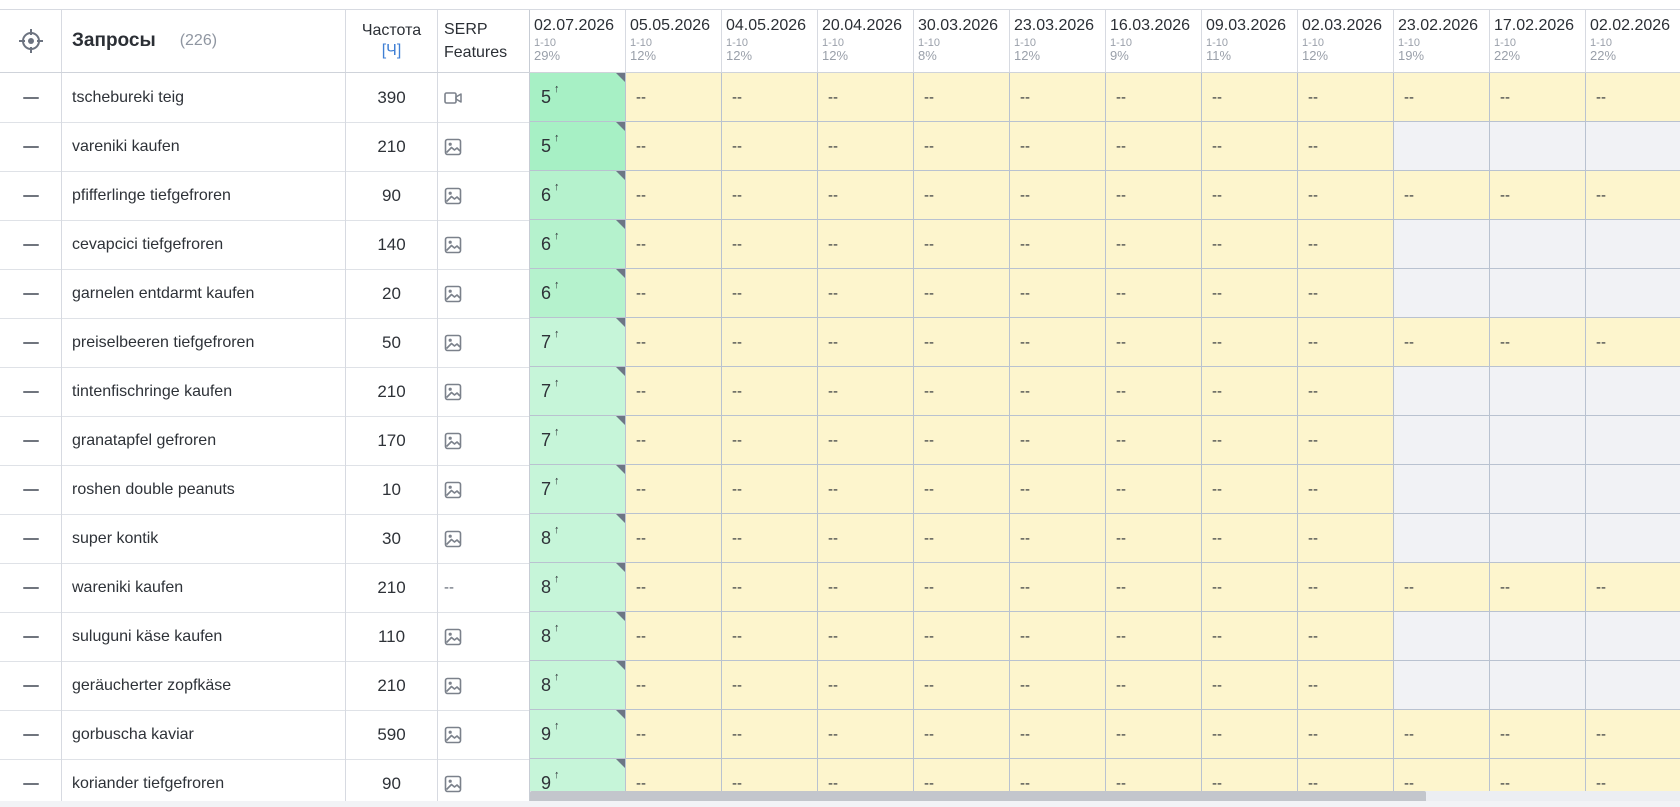  Describe the element at coordinates (866, 41) in the screenshot. I see `date-column-header: 20.04.2026 1-10 12%` at that location.